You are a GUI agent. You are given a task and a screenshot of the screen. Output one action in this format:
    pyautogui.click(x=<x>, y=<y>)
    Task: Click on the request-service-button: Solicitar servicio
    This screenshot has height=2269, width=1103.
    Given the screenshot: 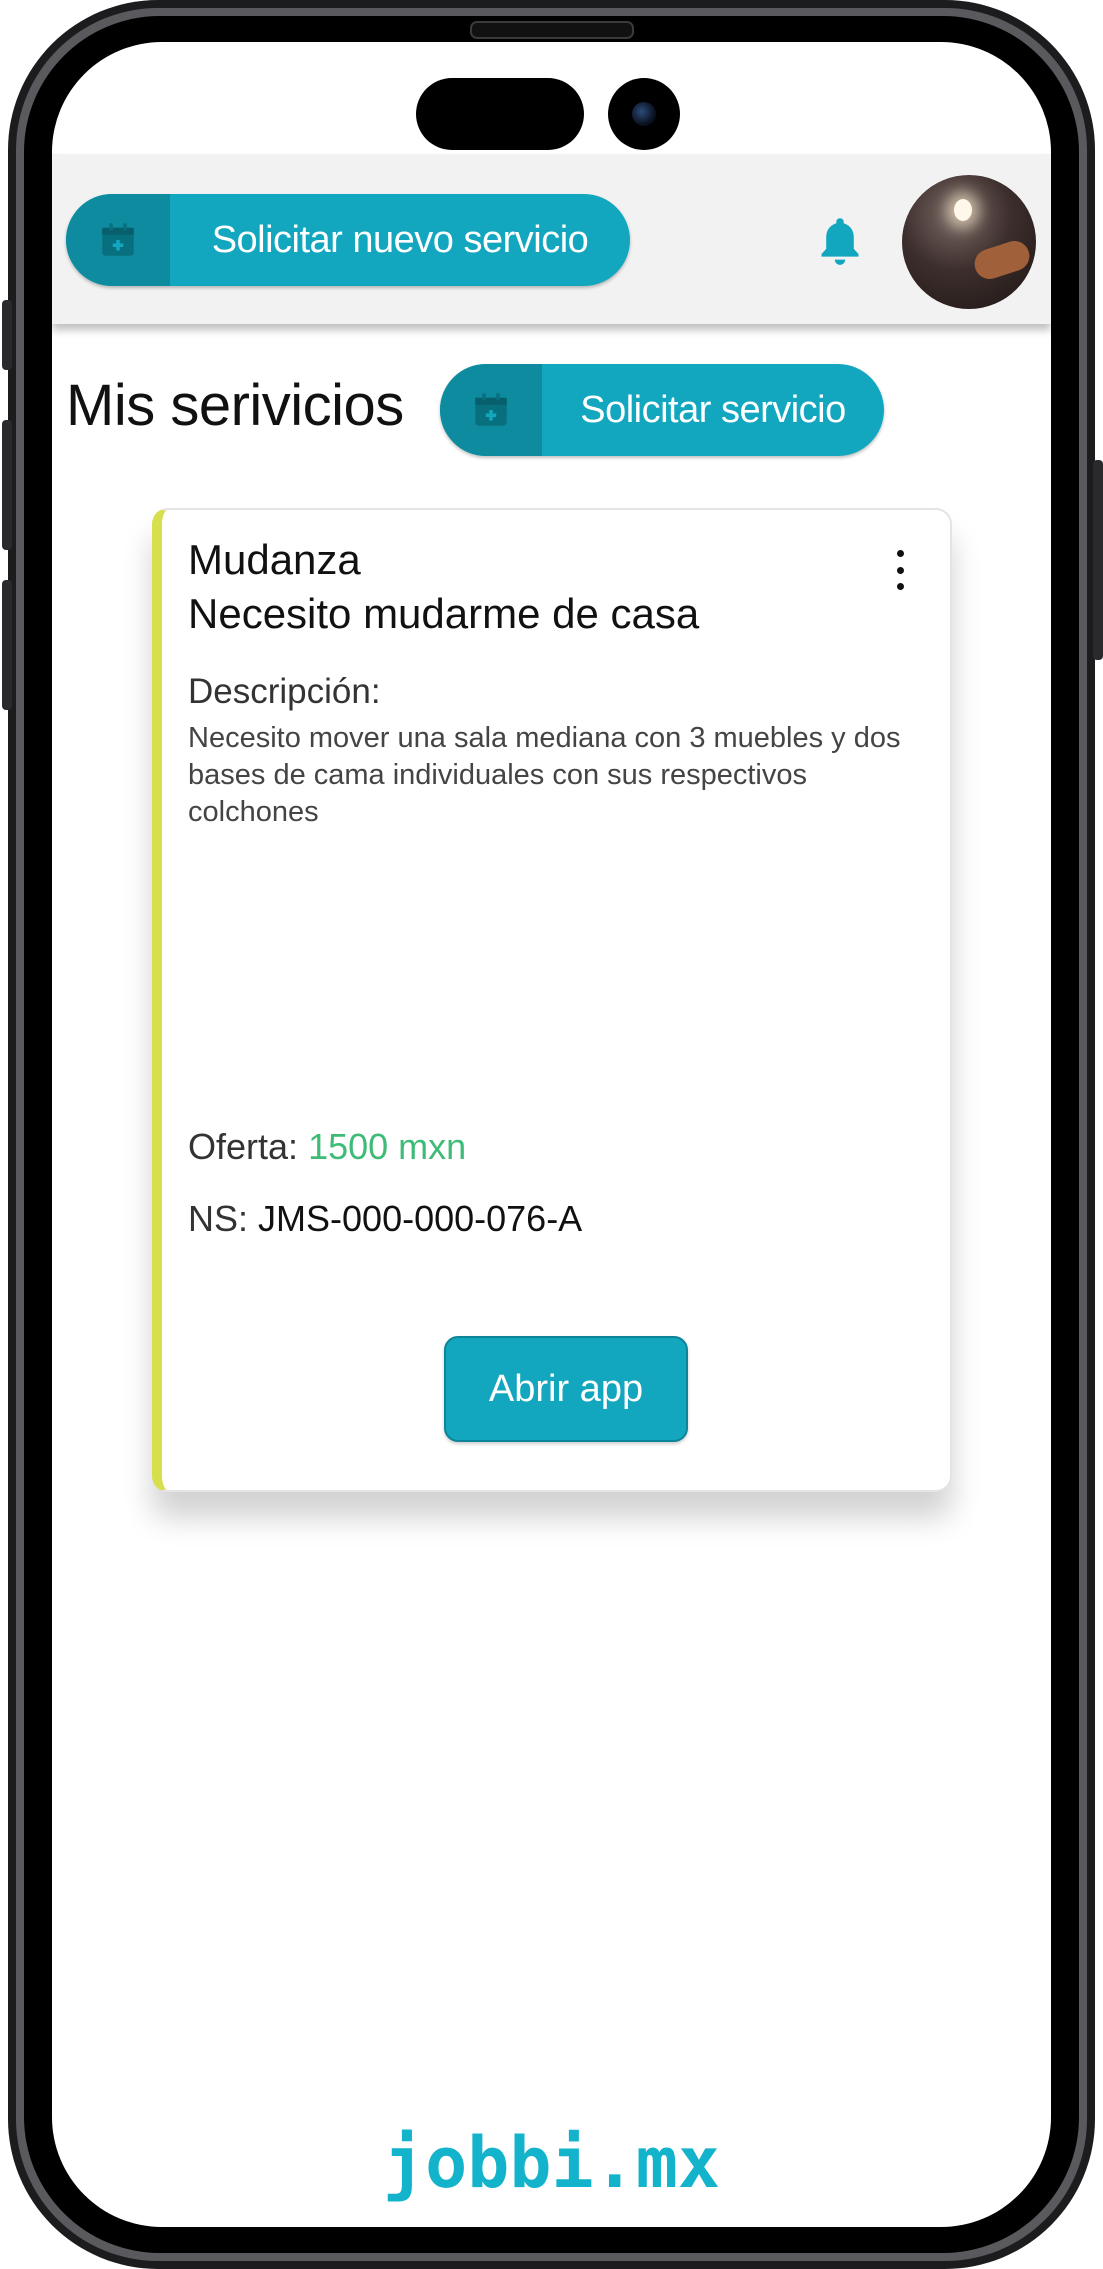 What is the action you would take?
    pyautogui.click(x=662, y=410)
    